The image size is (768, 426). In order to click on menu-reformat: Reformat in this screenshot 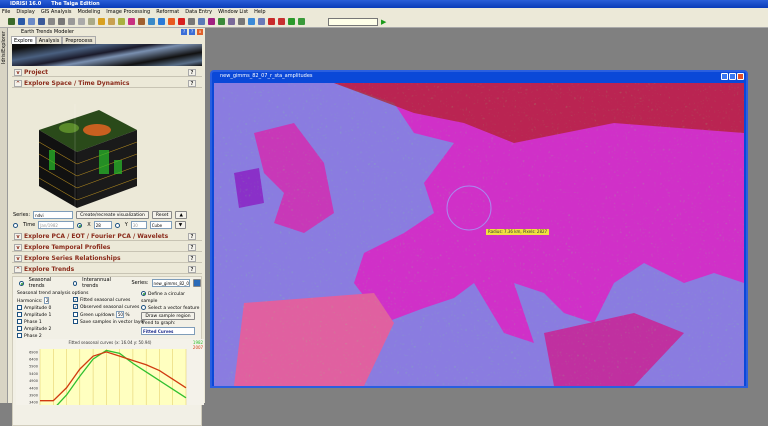, I will do `click(167, 12)`.